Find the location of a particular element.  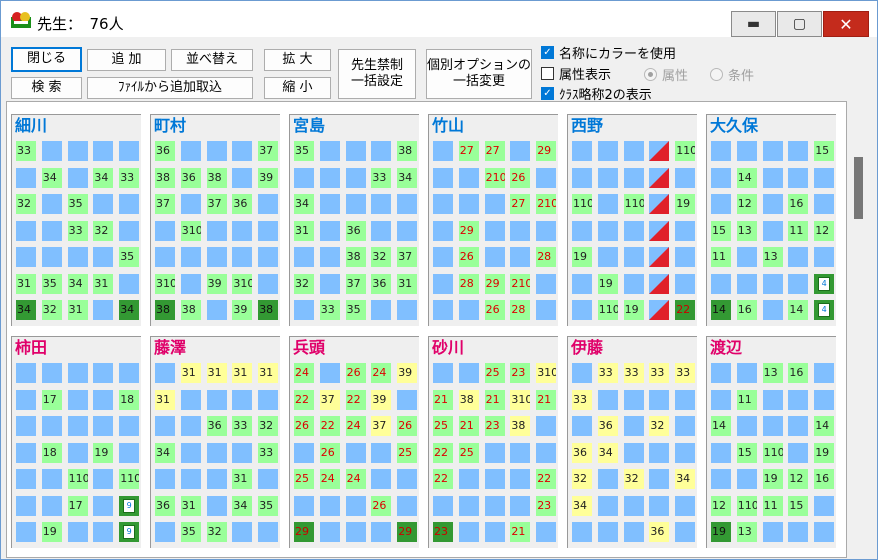

schedule-cell: 29 is located at coordinates (304, 532).